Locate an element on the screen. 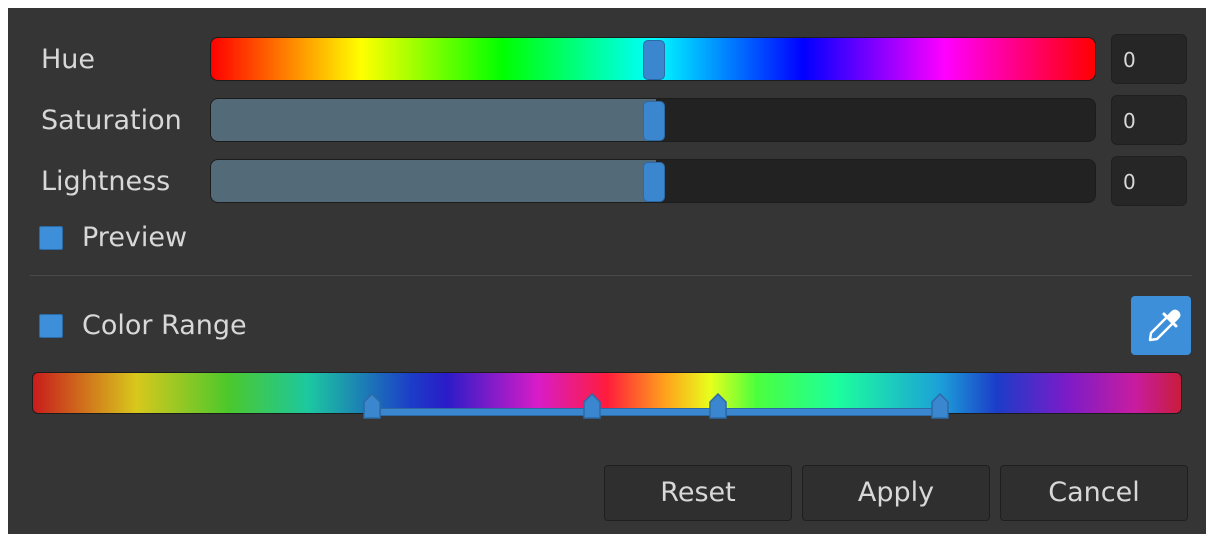 The width and height of the screenshot is (1213, 542). range-right-segment is located at coordinates (837, 412).